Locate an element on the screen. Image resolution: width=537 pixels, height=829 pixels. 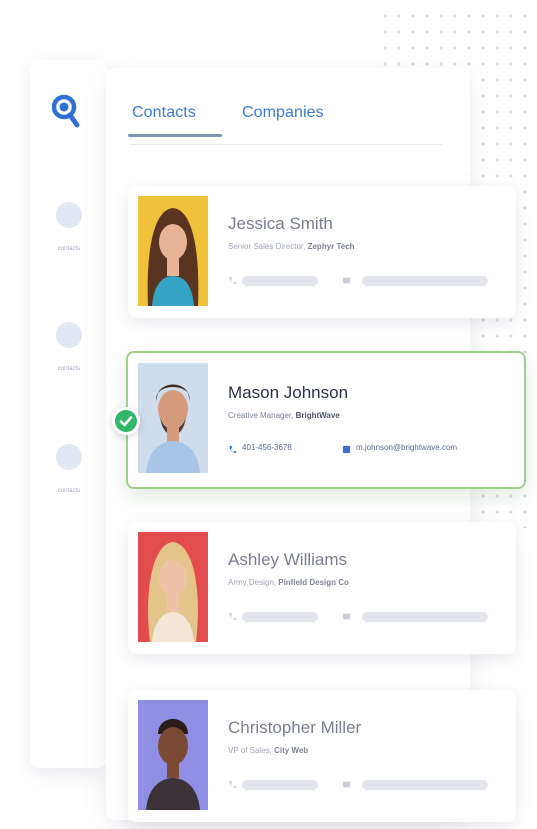
contact-title: Army Design, Pinfield Design Co is located at coordinates (288, 582).